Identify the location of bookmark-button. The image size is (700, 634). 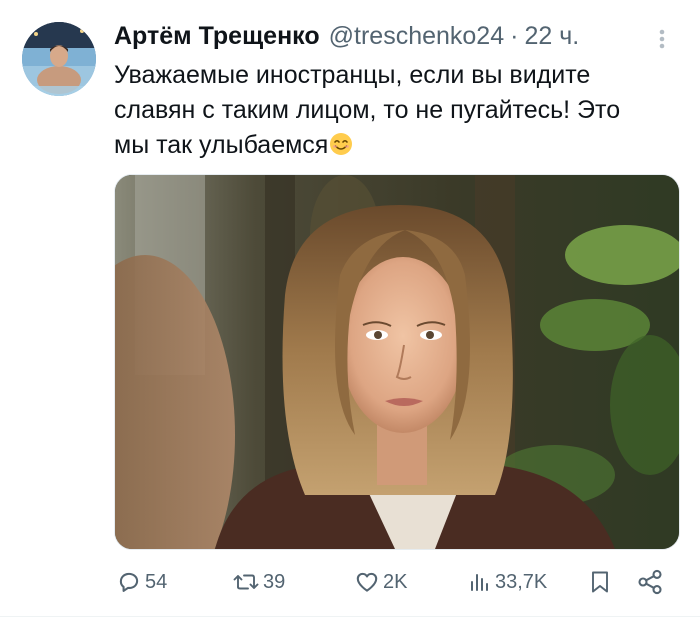
(600, 582).